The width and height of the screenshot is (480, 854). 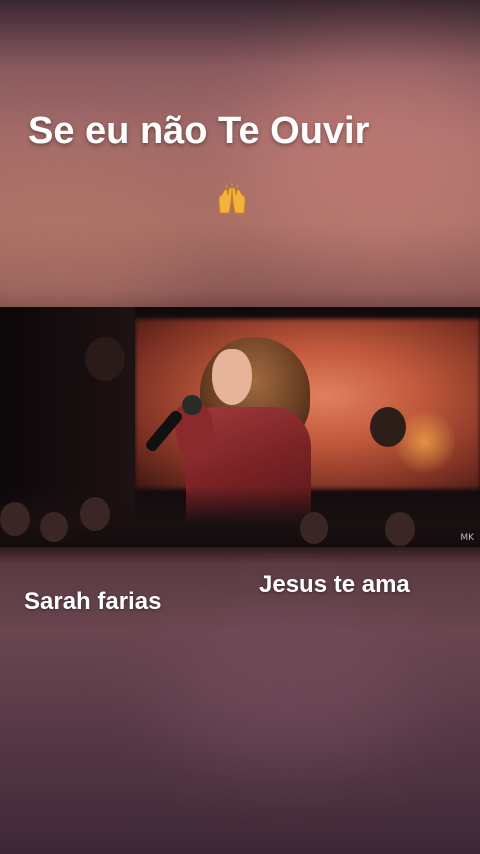 What do you see at coordinates (334, 584) in the screenshot?
I see `caption-jesus-te-ama: Jesus te ama` at bounding box center [334, 584].